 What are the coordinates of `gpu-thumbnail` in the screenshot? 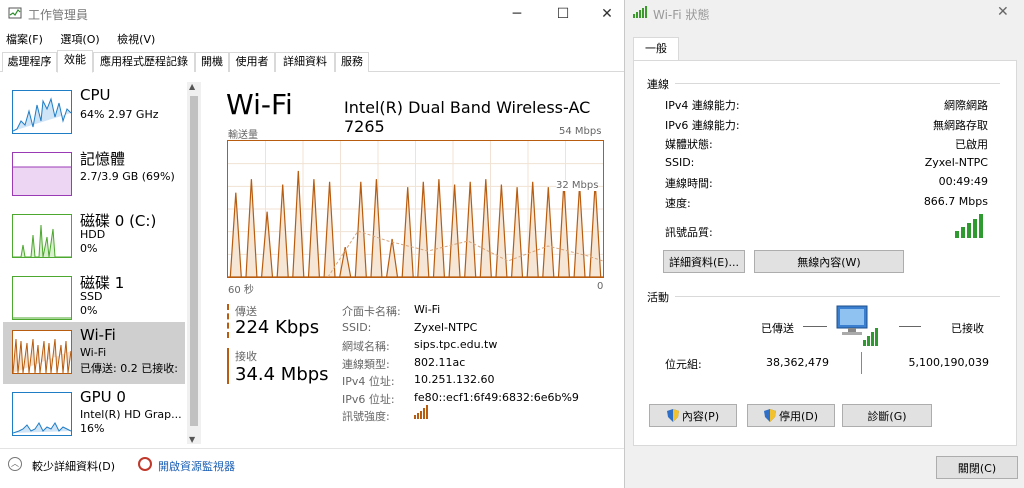 It's located at (42, 414).